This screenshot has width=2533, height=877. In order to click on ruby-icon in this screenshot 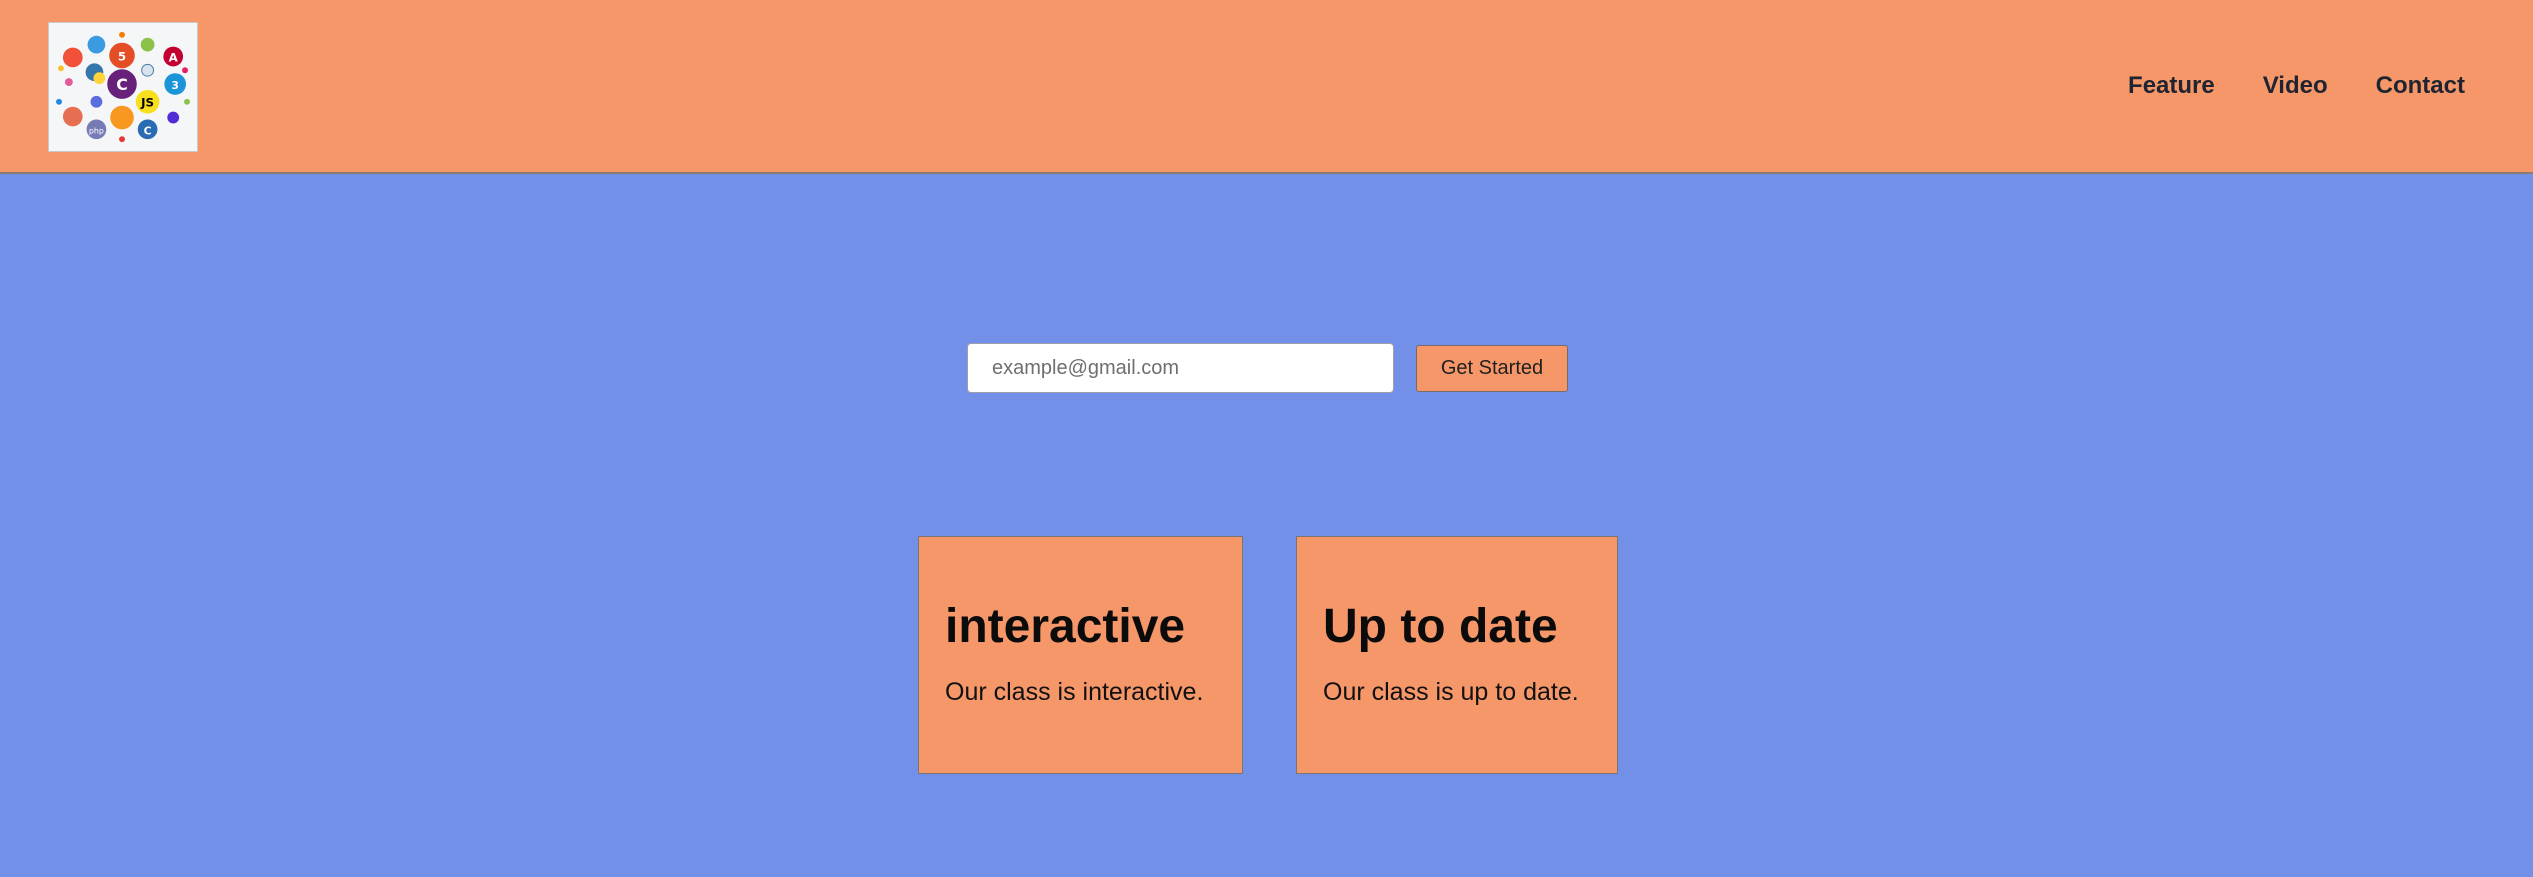, I will do `click(72, 116)`.